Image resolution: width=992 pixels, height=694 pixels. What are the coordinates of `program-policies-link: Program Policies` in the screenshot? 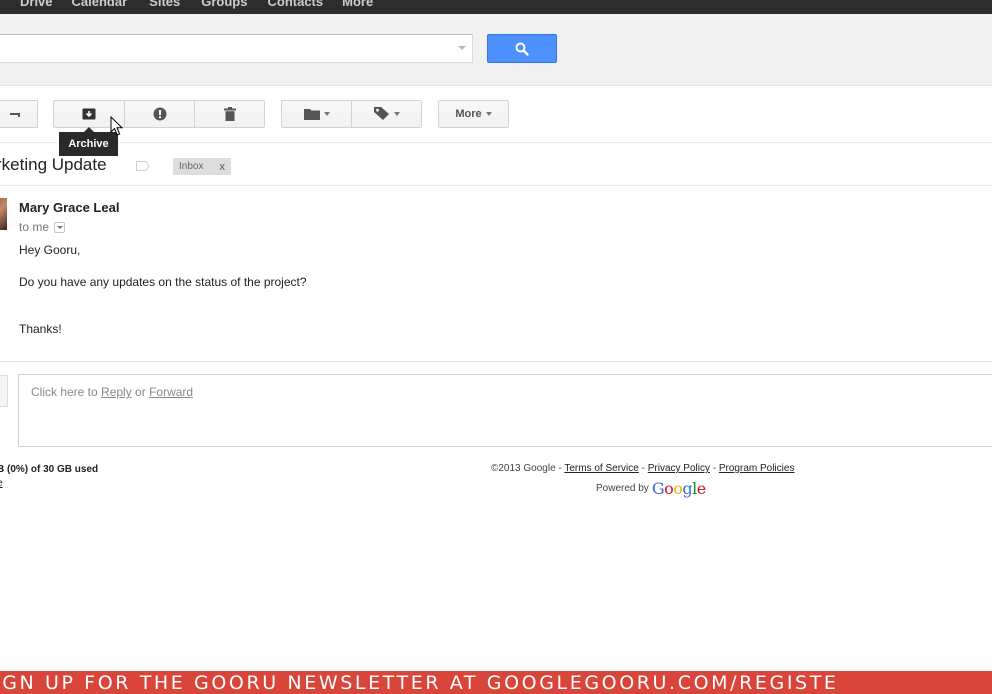 It's located at (757, 468).